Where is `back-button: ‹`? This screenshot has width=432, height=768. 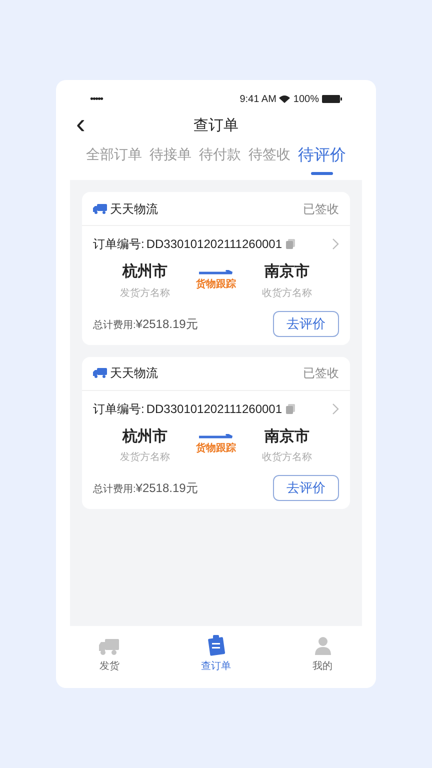 back-button: ‹ is located at coordinates (81, 124).